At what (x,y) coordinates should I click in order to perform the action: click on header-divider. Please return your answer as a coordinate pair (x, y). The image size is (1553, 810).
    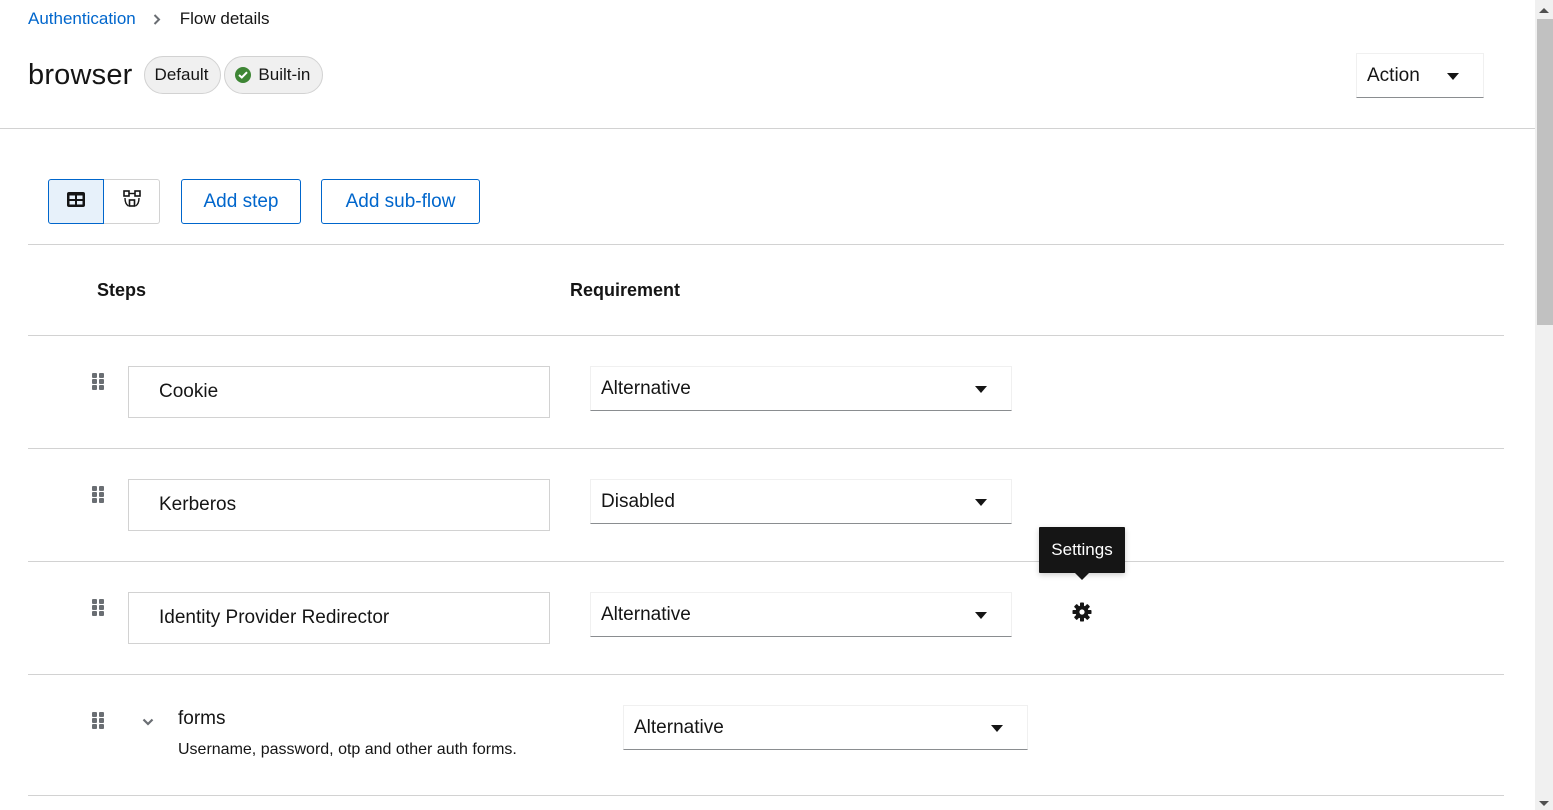
    Looking at the image, I should click on (767, 128).